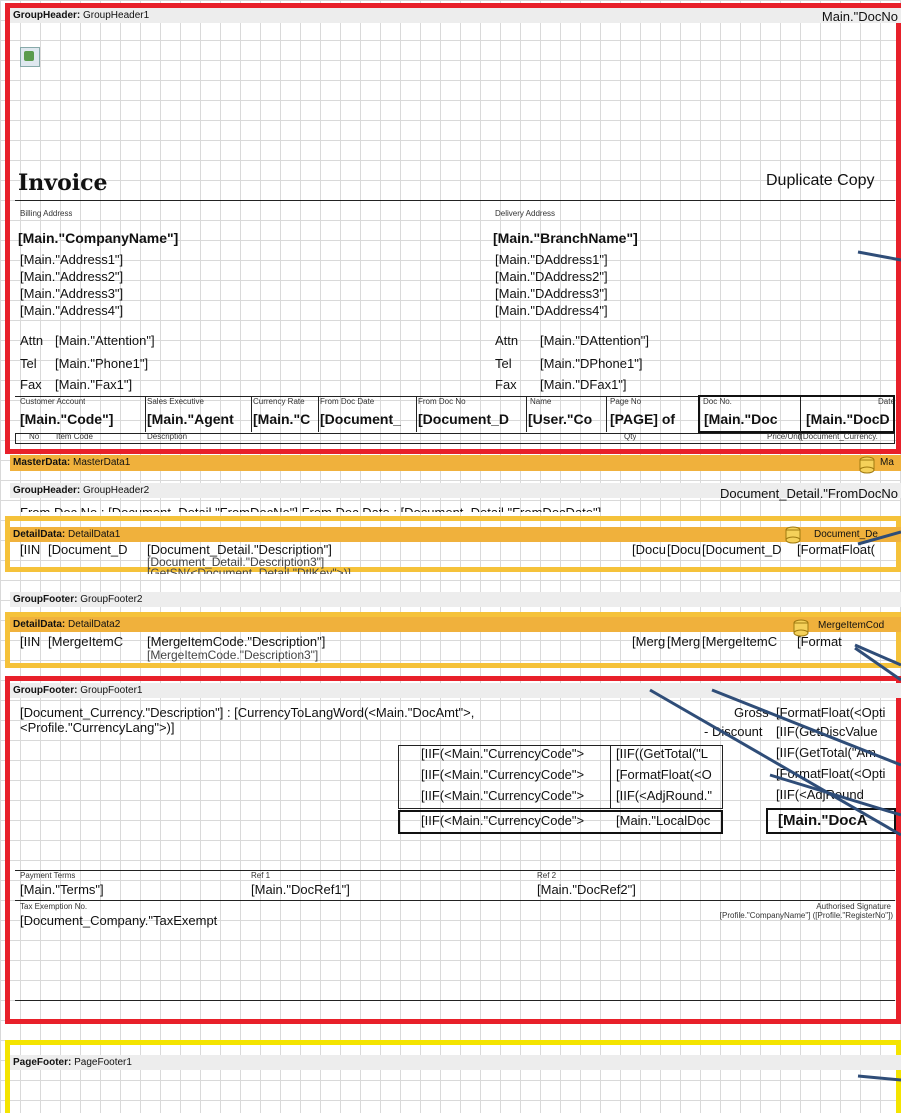 This screenshot has height=1113, width=901. What do you see at coordinates (33, 641) in the screenshot?
I see `detail2-col1: [IIN` at bounding box center [33, 641].